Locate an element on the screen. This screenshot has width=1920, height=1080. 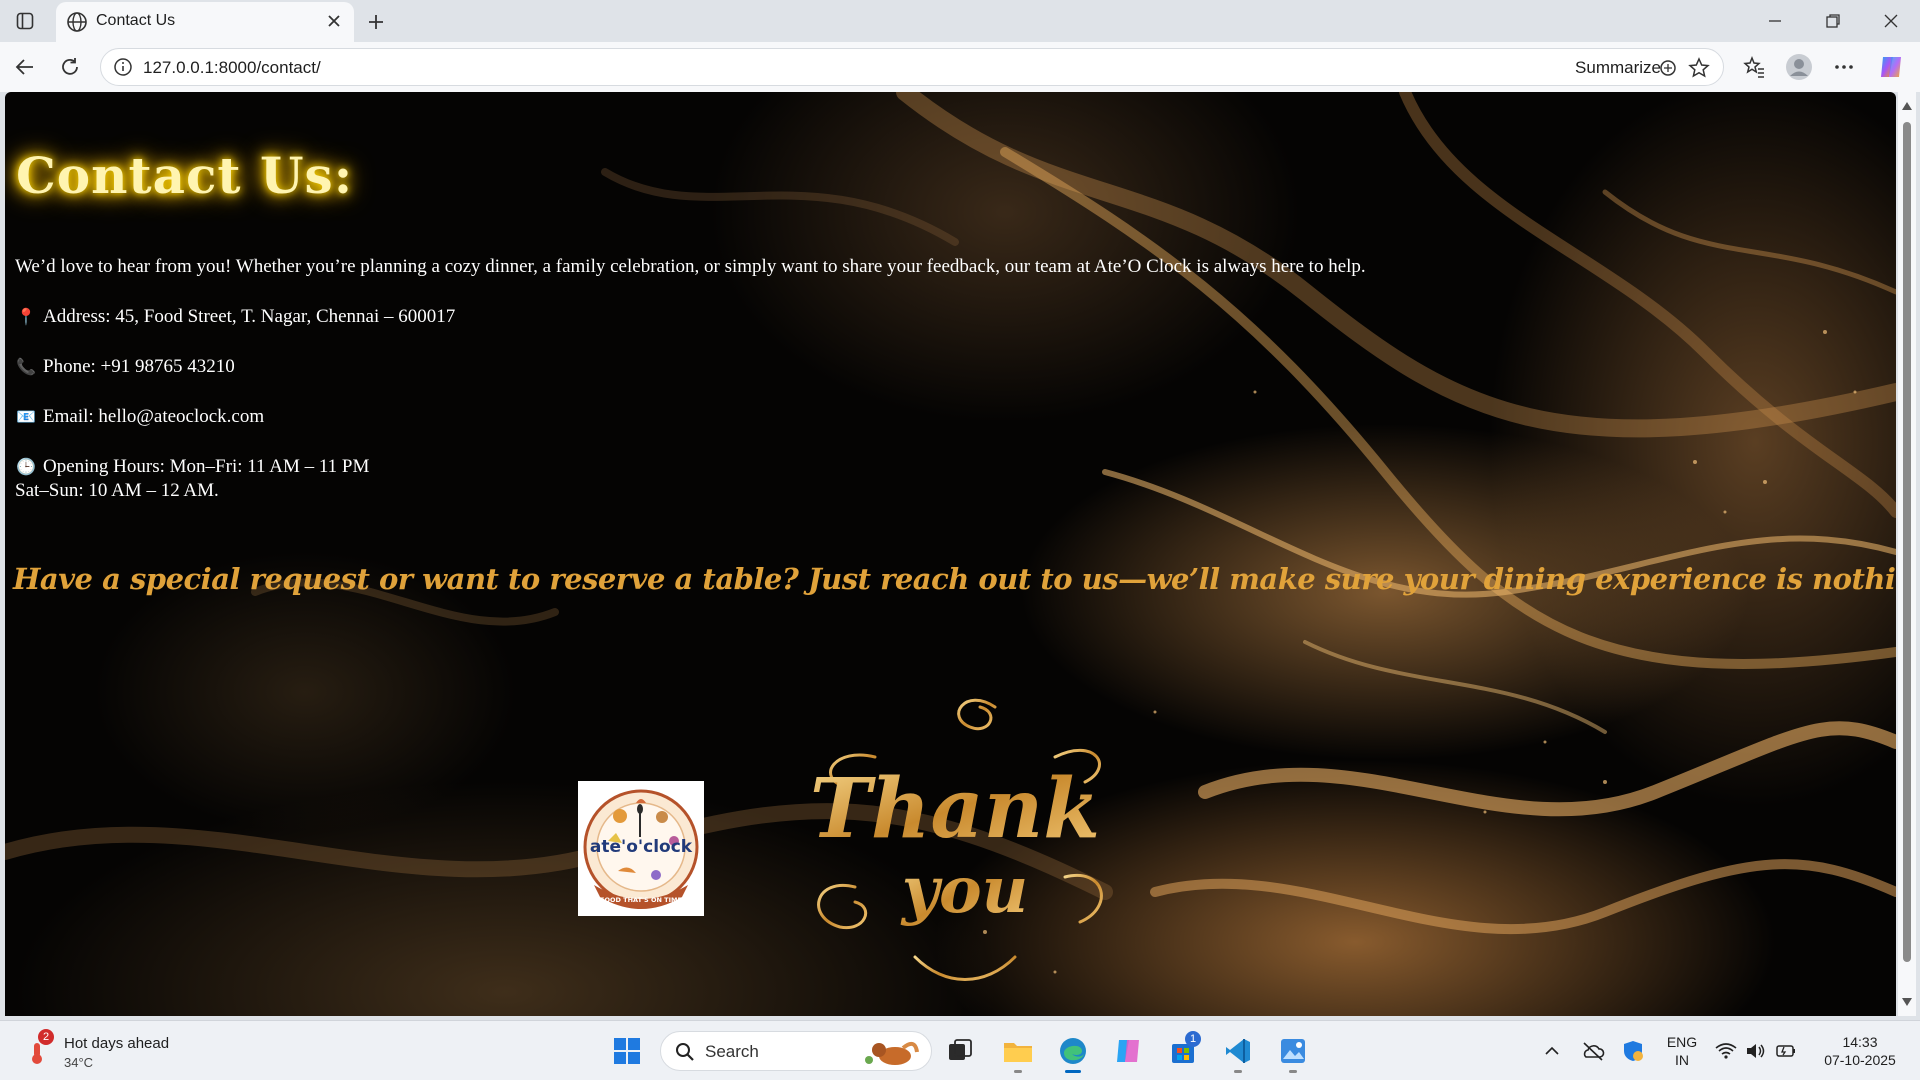
onedrive-offline-icon is located at coordinates (1593, 1051).